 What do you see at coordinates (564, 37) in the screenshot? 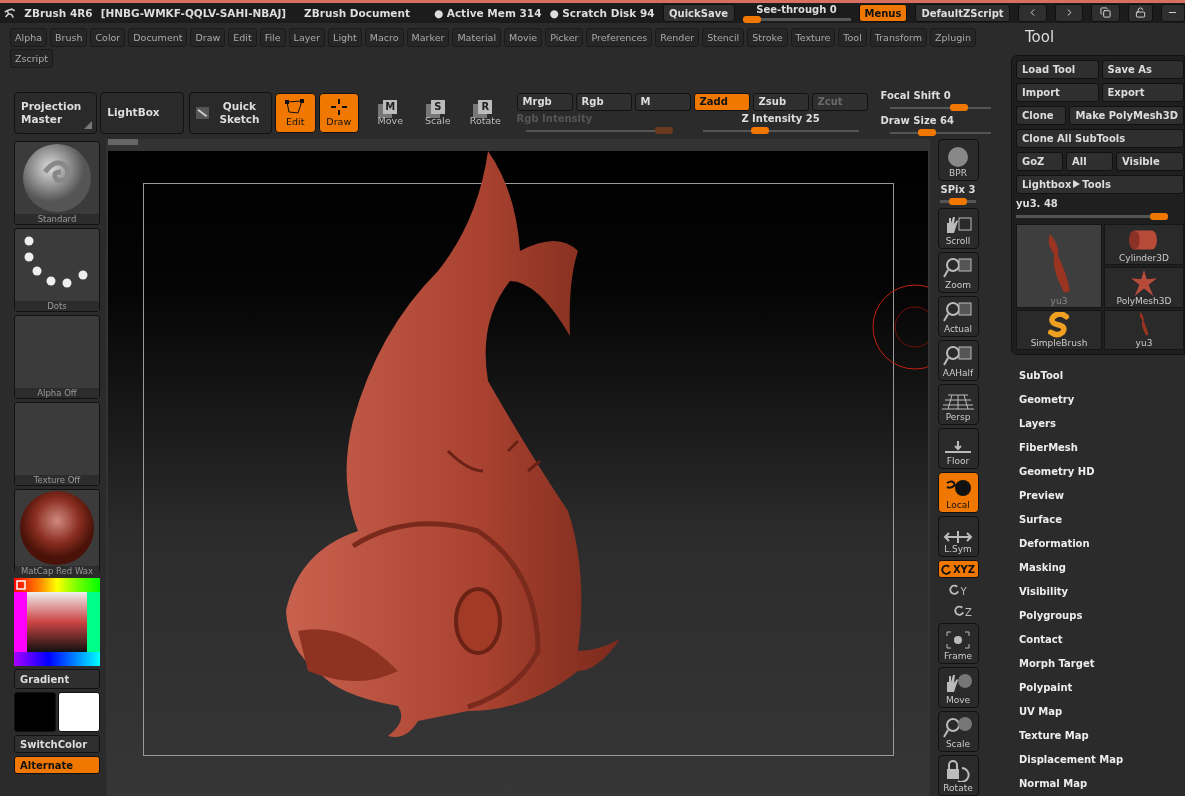
I see `menu-item: Picker` at bounding box center [564, 37].